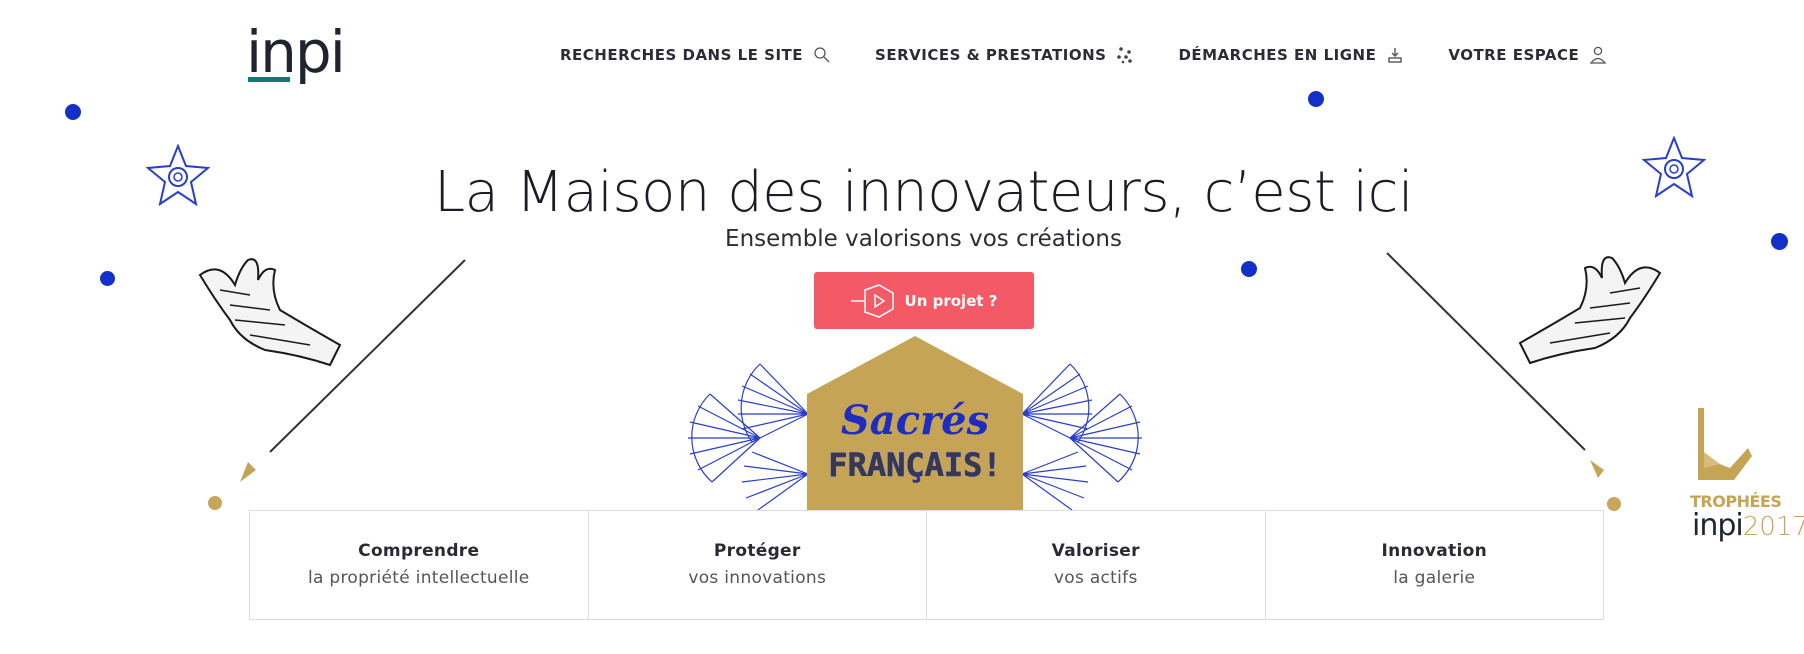 The height and width of the screenshot is (654, 1804). What do you see at coordinates (1773, 527) in the screenshot?
I see `trophees-year: 2017` at bounding box center [1773, 527].